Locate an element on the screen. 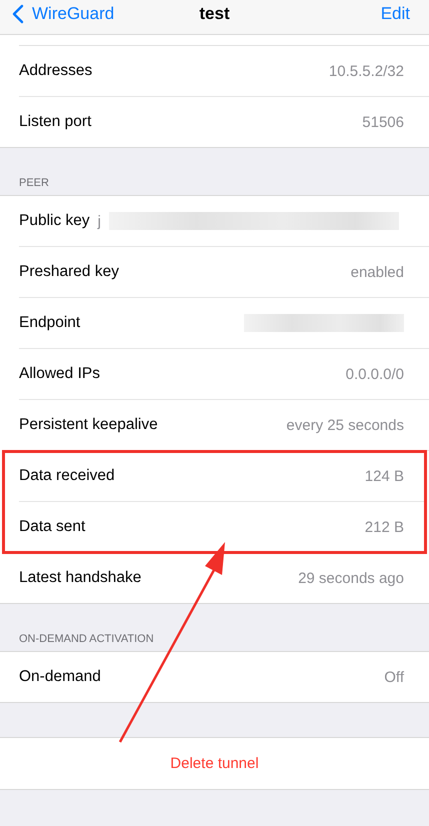 This screenshot has width=429, height=826. row-label: Latest handshake is located at coordinates (80, 578).